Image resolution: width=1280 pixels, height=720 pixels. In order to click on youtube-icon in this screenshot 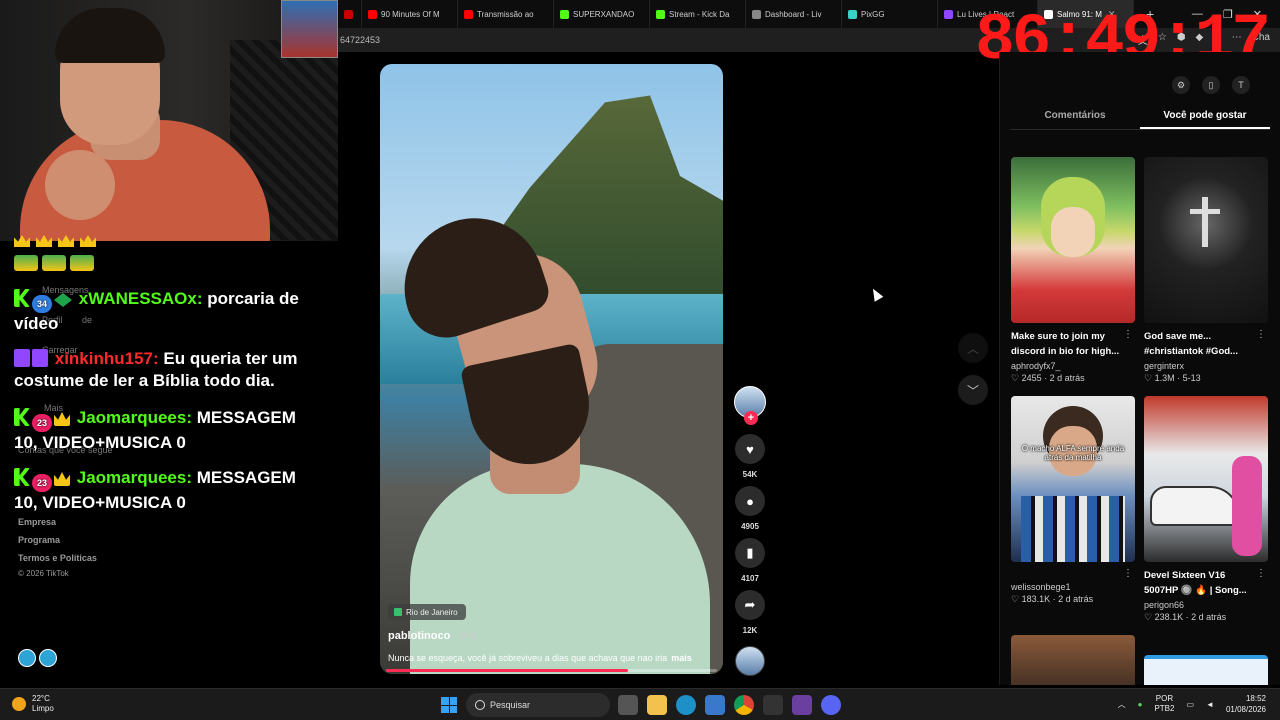, I will do `click(468, 14)`.